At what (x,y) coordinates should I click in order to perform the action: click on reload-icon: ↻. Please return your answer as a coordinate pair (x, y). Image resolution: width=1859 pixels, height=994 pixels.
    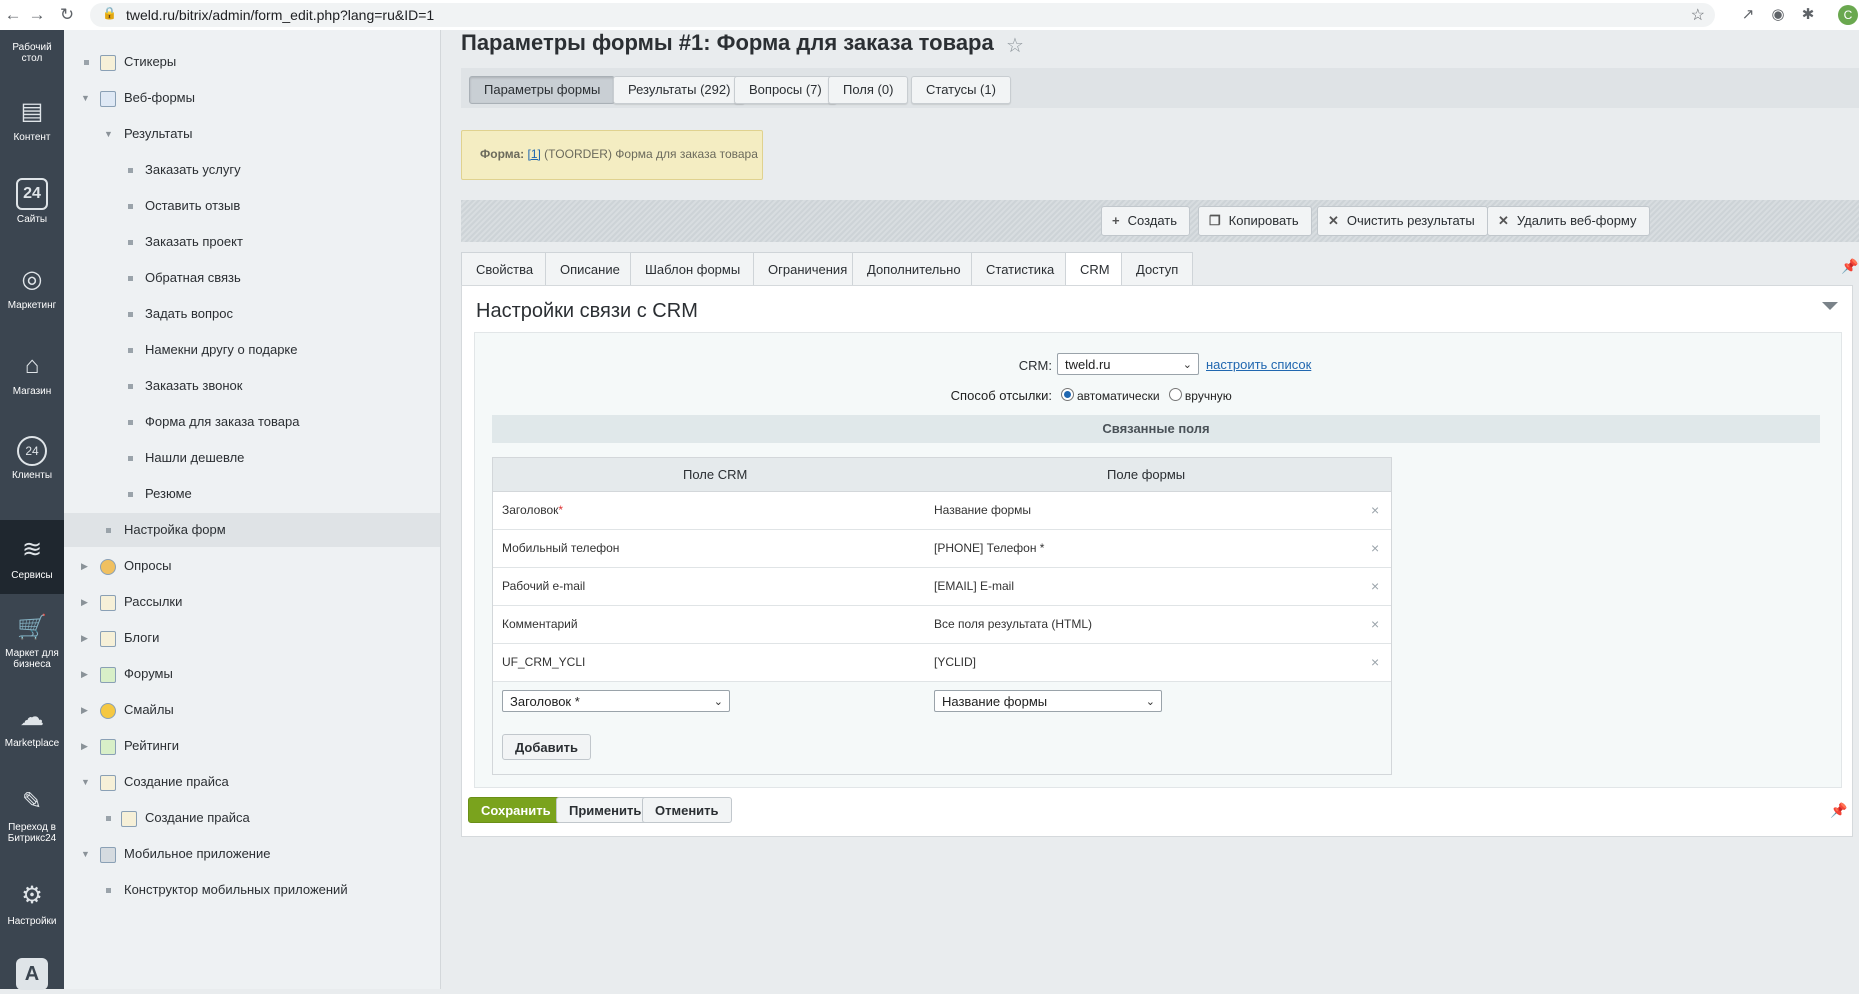
    Looking at the image, I should click on (67, 15).